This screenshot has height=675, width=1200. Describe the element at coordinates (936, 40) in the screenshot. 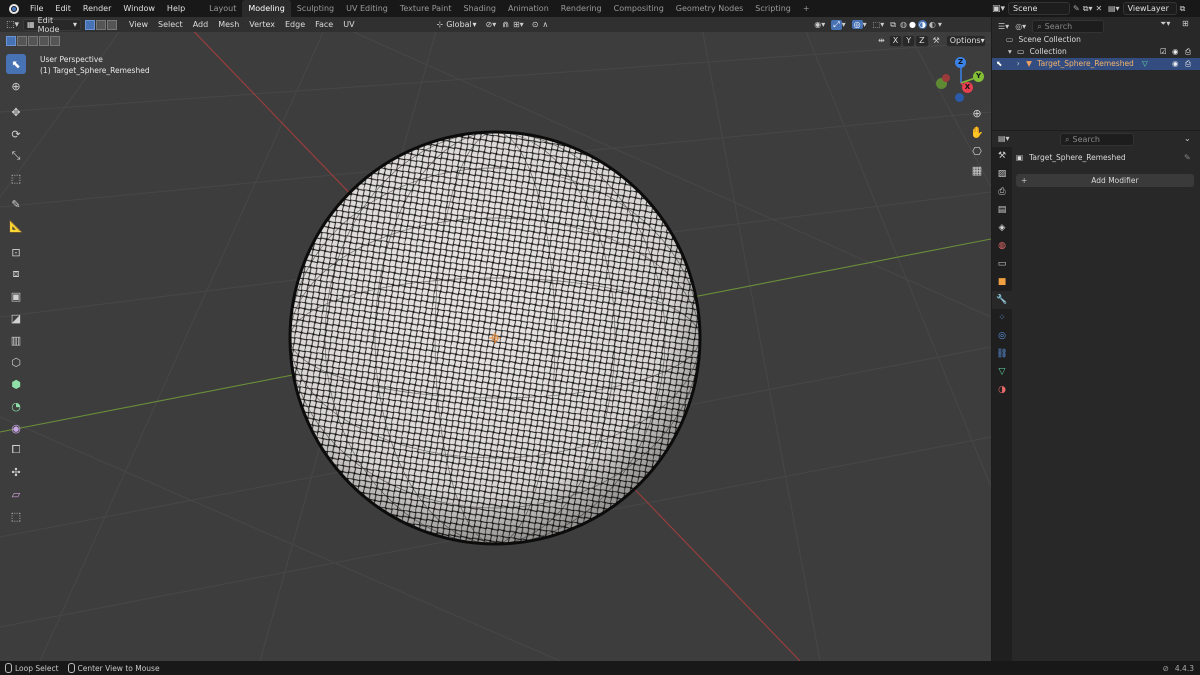

I see `wrench-settings-icon: ⚒` at that location.